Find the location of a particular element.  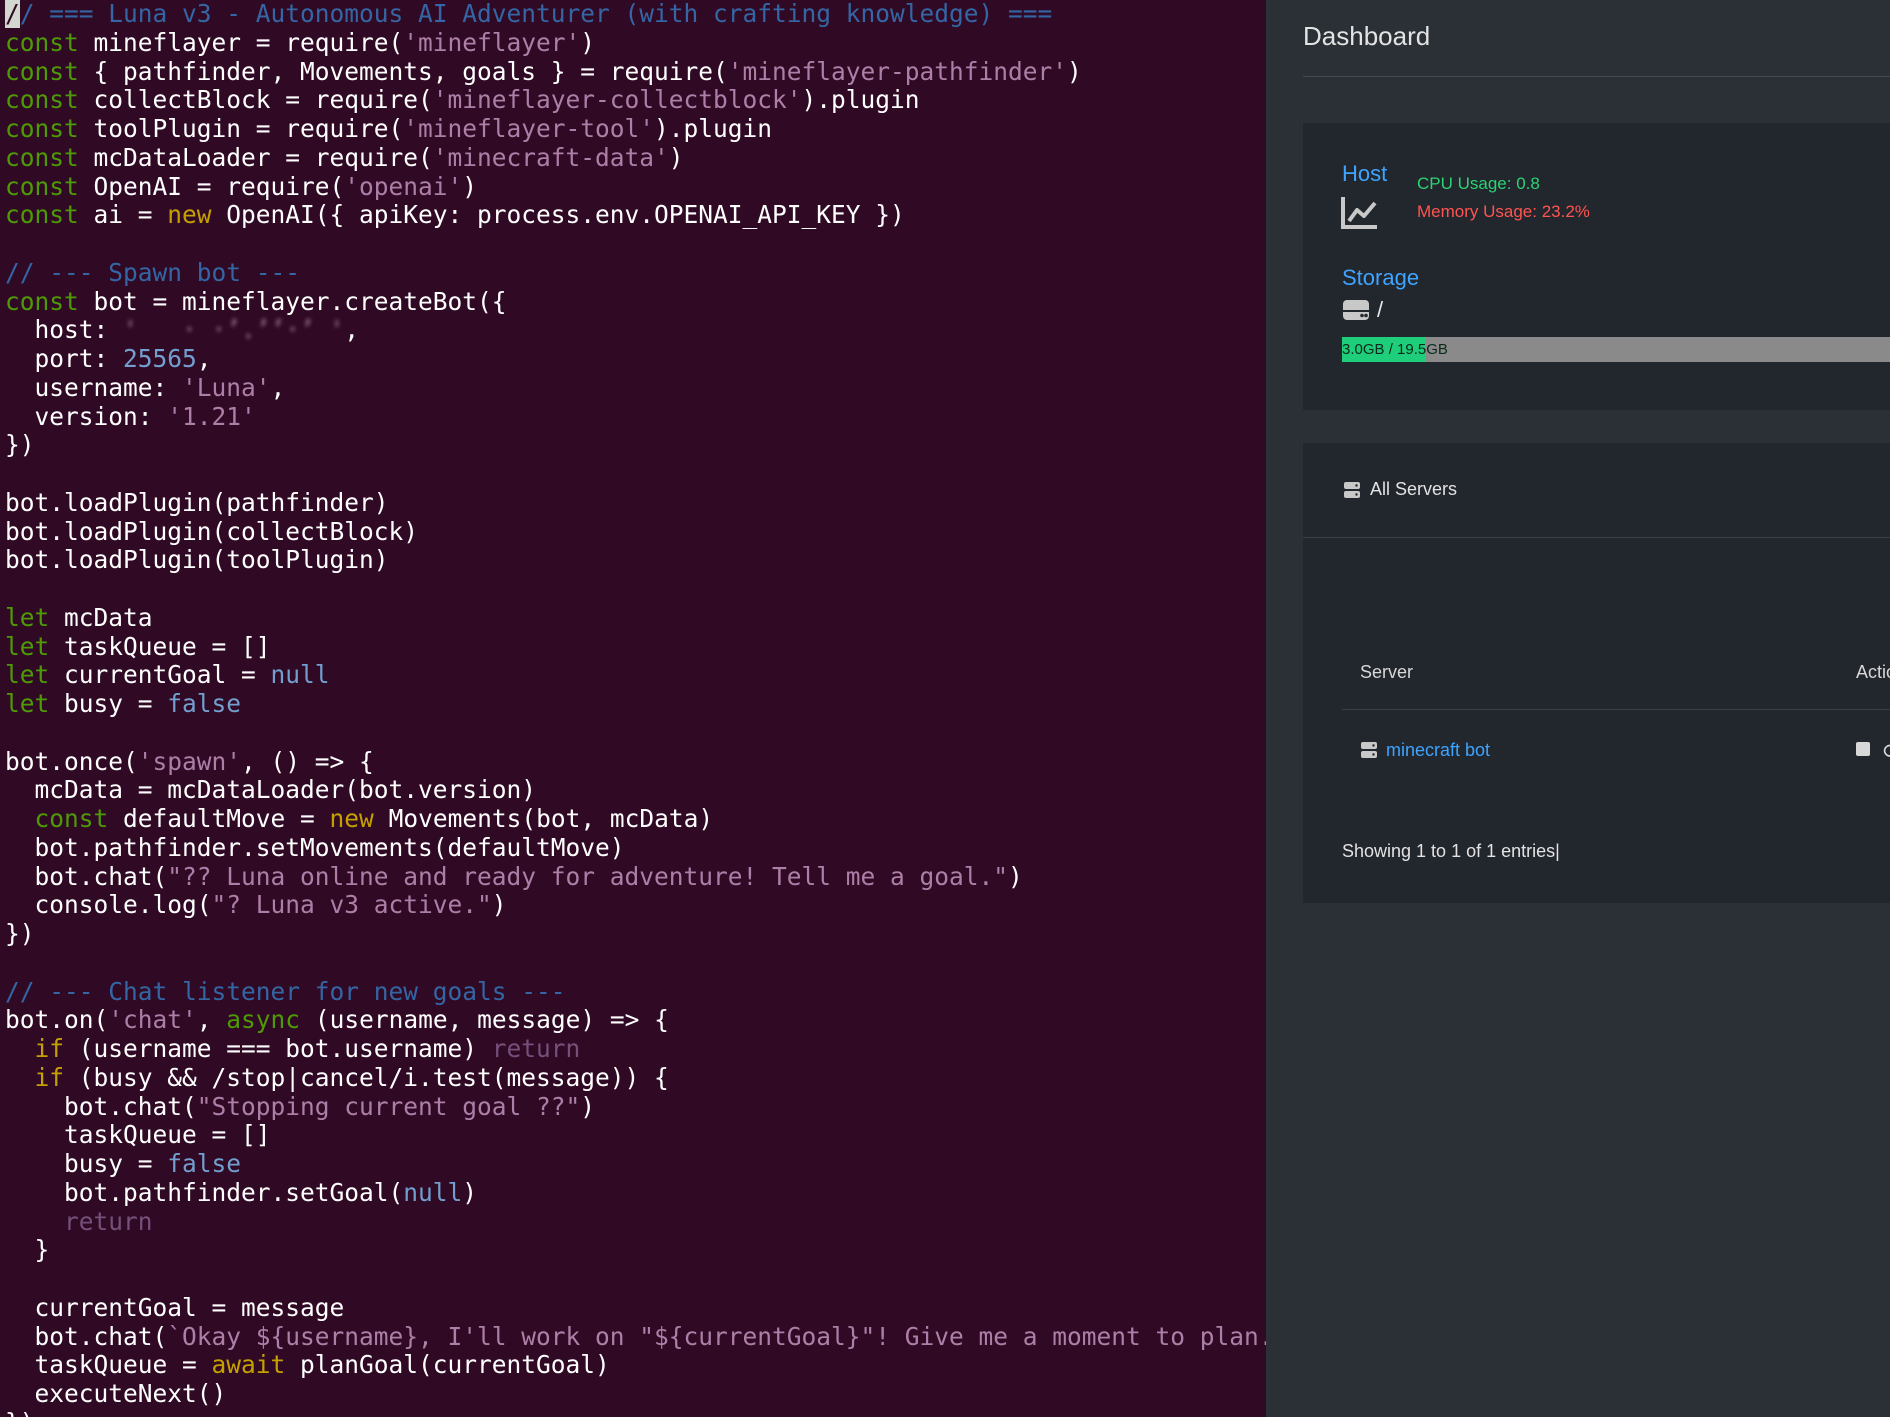

page-title: Dashboard is located at coordinates (1367, 36).